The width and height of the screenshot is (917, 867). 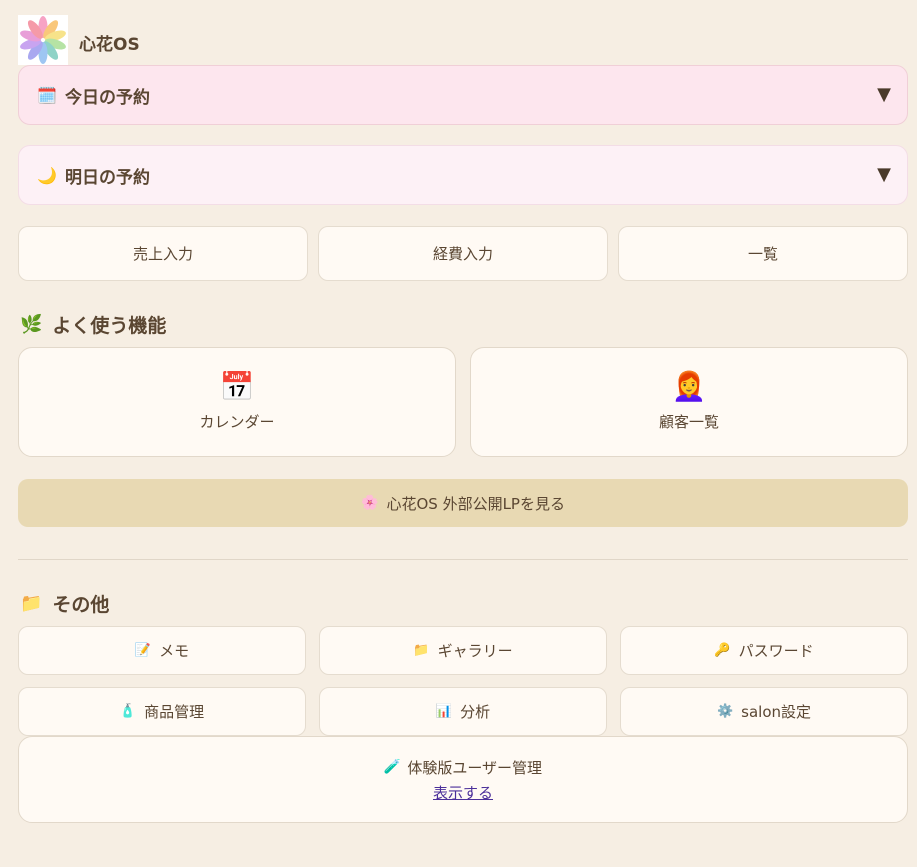 I want to click on trial-label: 体験版ユーザー管理, so click(x=475, y=767).